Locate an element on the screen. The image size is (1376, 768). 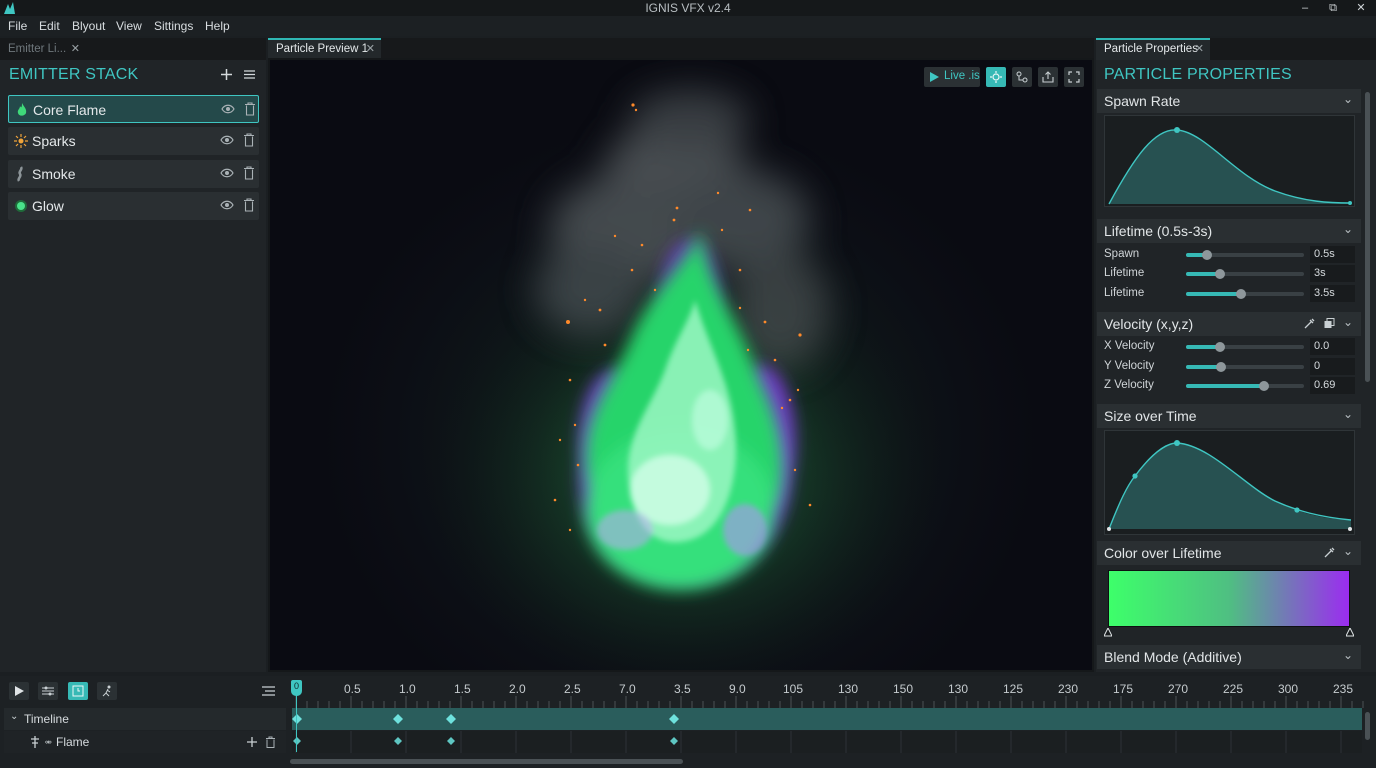
lifetime-max-value-field: 3.5s is located at coordinates (1332, 293).